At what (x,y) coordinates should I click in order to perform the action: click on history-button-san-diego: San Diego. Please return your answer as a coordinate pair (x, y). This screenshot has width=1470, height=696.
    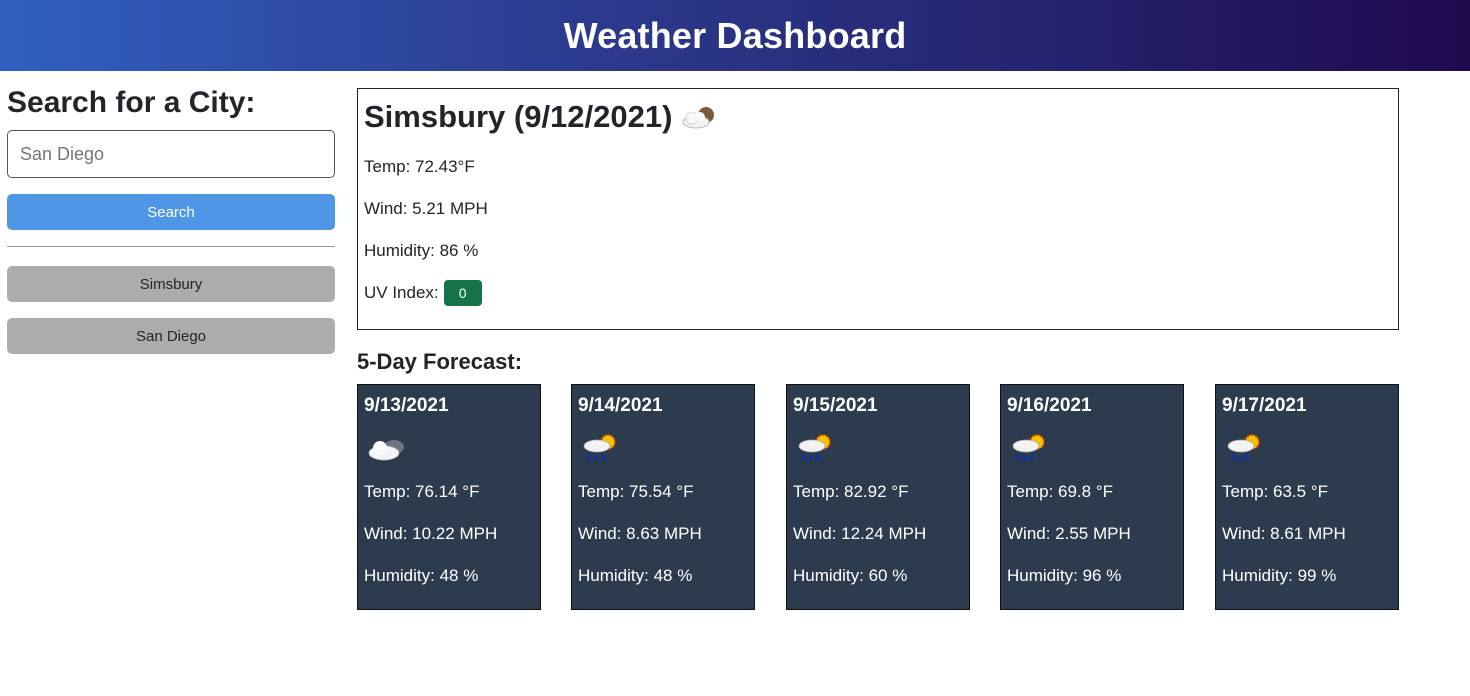
    Looking at the image, I should click on (171, 336).